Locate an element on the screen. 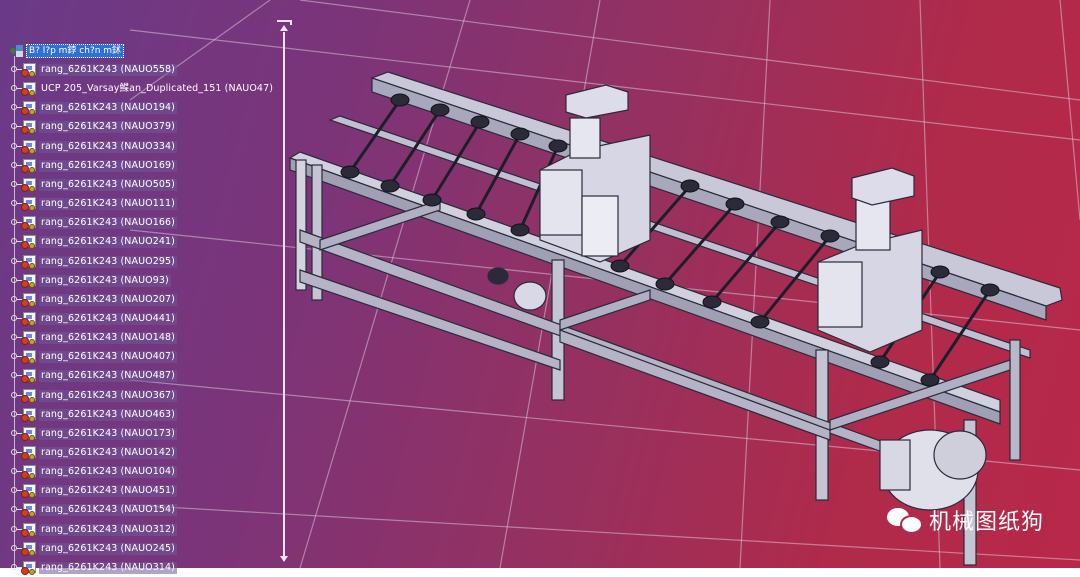 The width and height of the screenshot is (1080, 577). watermark: 机械图纸狗 is located at coordinates (965, 520).